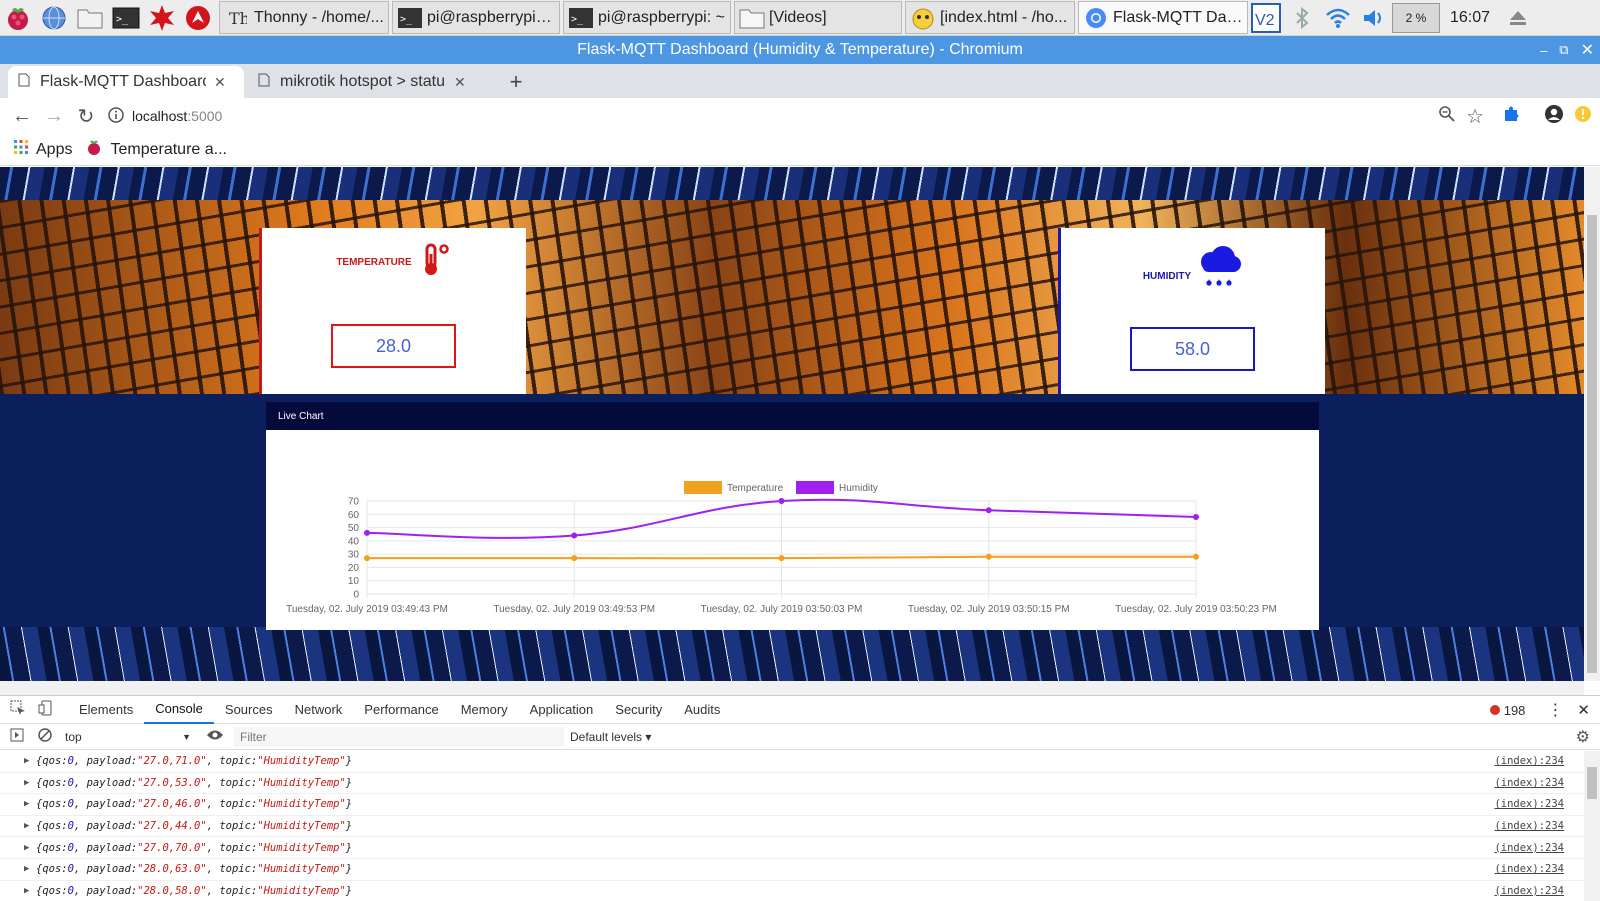 The image size is (1600, 901). Describe the element at coordinates (86, 116) in the screenshot. I see `reload-icon: ↻` at that location.